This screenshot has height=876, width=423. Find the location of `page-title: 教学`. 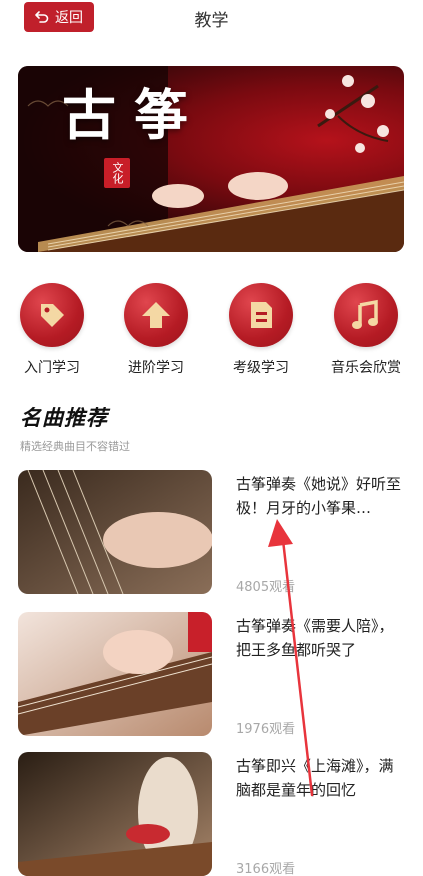

page-title: 教学 is located at coordinates (211, 21).